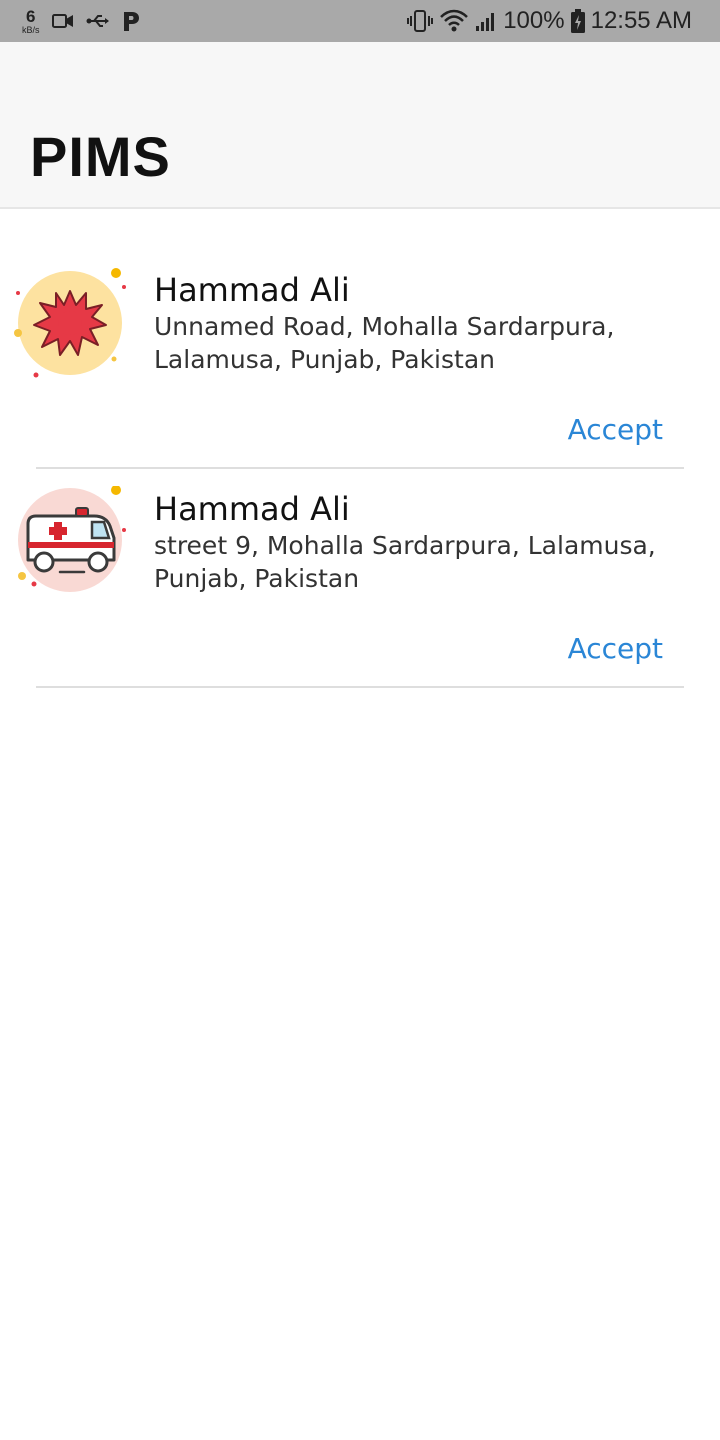 Image resolution: width=720 pixels, height=1440 pixels. I want to click on video-icon, so click(62, 21).